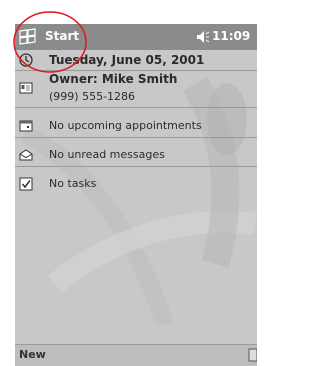 This screenshot has width=320, height=366. Describe the element at coordinates (203, 37) in the screenshot. I see `speaker-icon` at that location.